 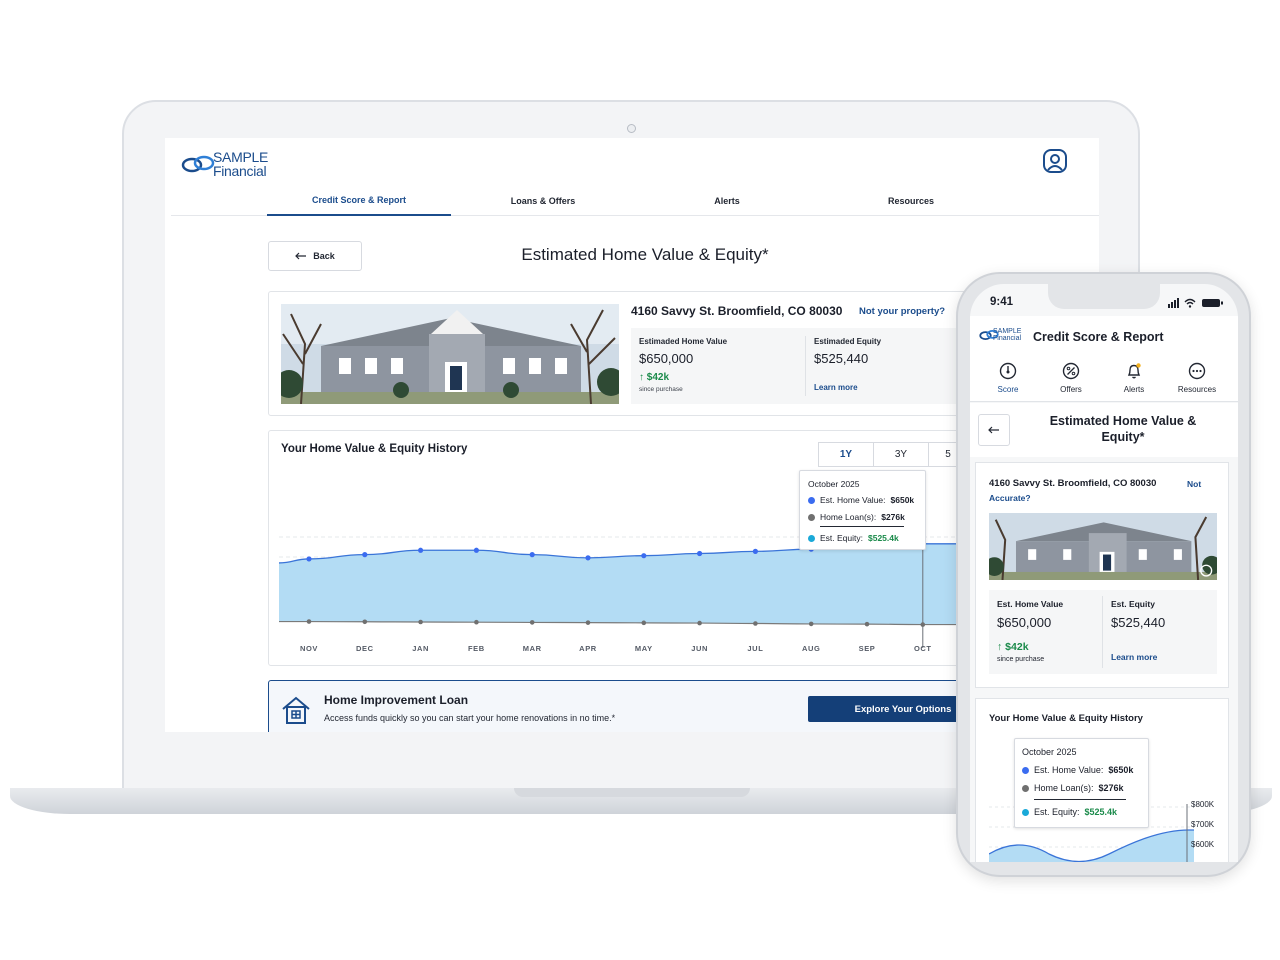 I want to click on phone-equity-area, so click(x=1091, y=846).